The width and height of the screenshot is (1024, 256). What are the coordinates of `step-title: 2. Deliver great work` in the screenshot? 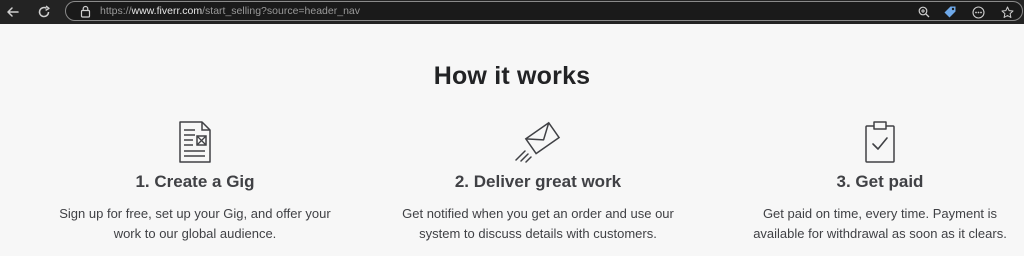 It's located at (538, 181).